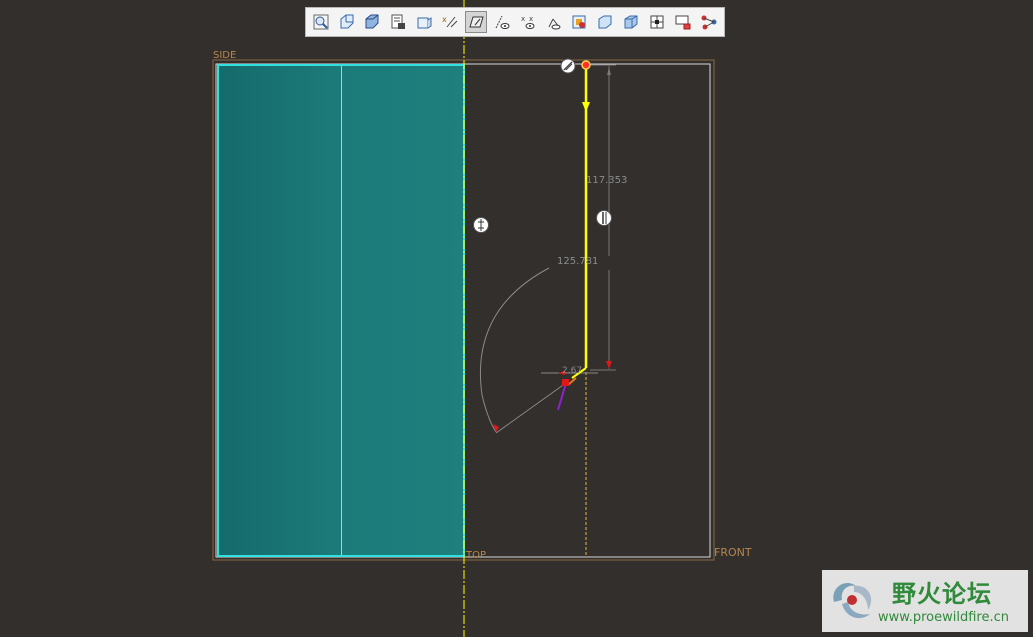  I want to click on overlapping-geometry-button, so click(656, 22).